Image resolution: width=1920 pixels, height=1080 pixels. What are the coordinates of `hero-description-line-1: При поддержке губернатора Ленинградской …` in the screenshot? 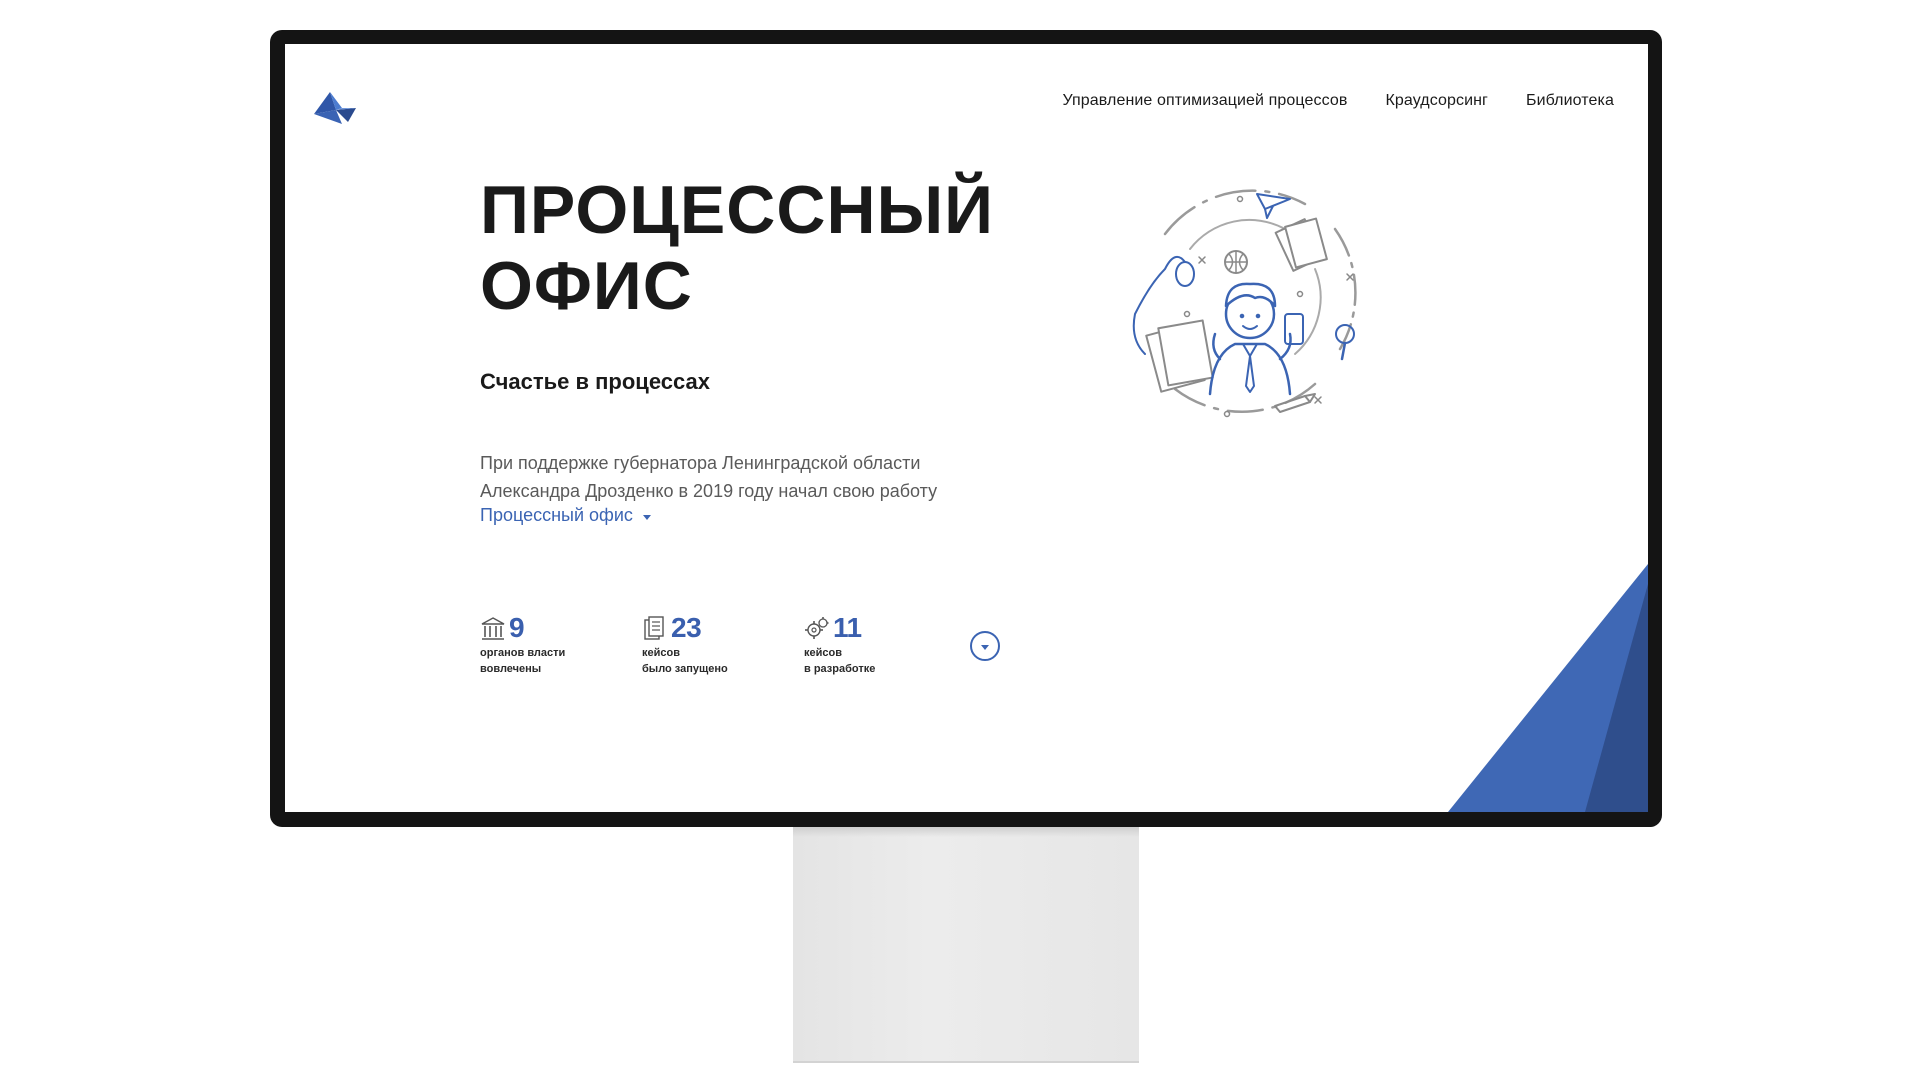 It's located at (700, 463).